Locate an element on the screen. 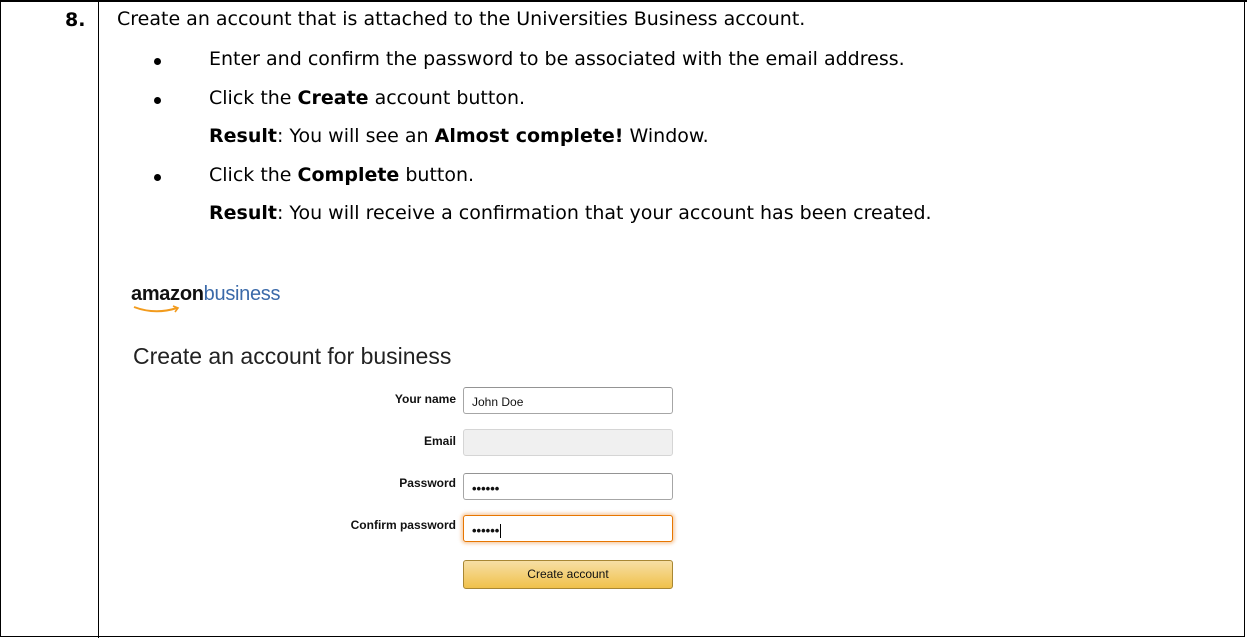 The width and height of the screenshot is (1247, 639). form-title: Create an account for business is located at coordinates (292, 356).